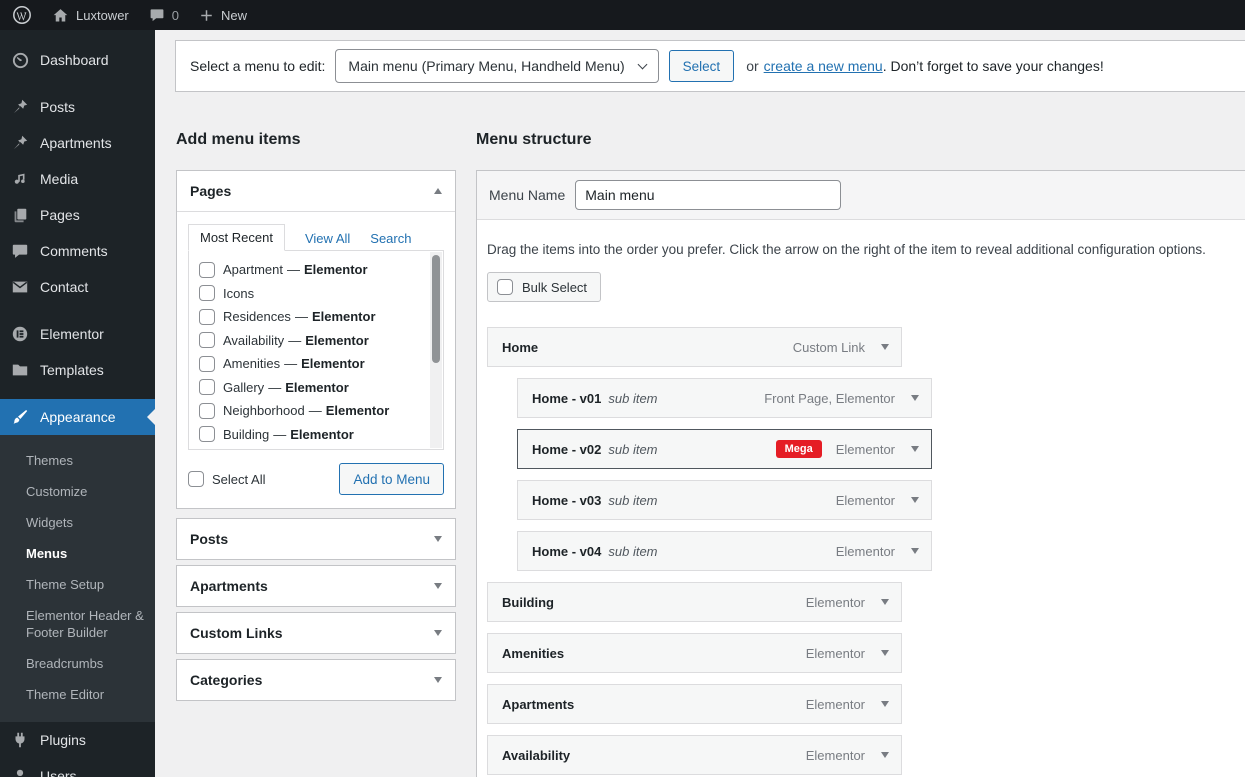 This screenshot has height=777, width=1245. I want to click on page-checklist-item: Availability — Elementor, so click(312, 341).